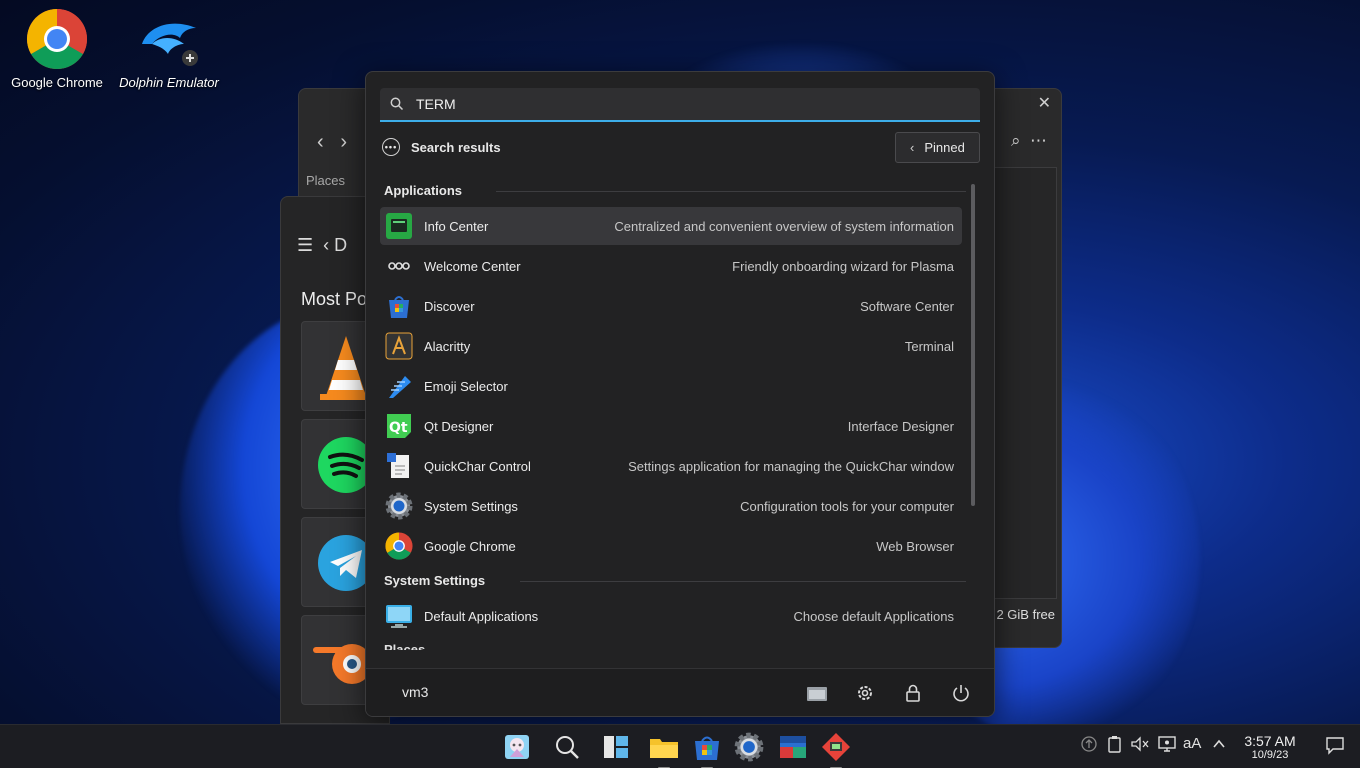 This screenshot has width=1360, height=768. Describe the element at coordinates (973, 345) in the screenshot. I see `results-scrollbar` at that location.